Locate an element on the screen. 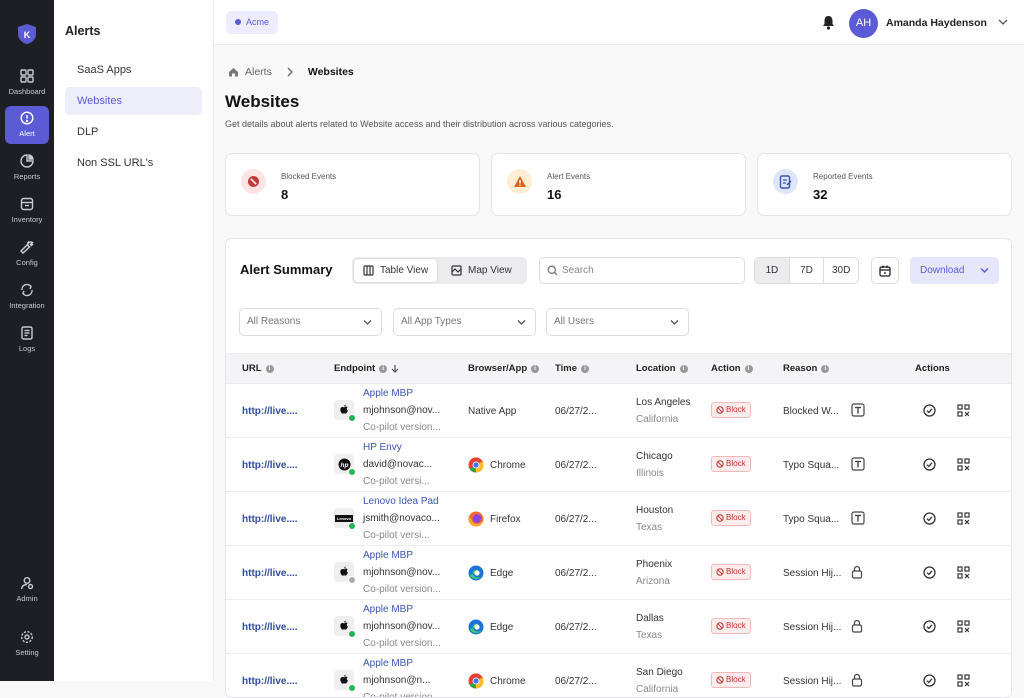 This screenshot has width=1024, height=698. range-1d: 1D is located at coordinates (772, 270).